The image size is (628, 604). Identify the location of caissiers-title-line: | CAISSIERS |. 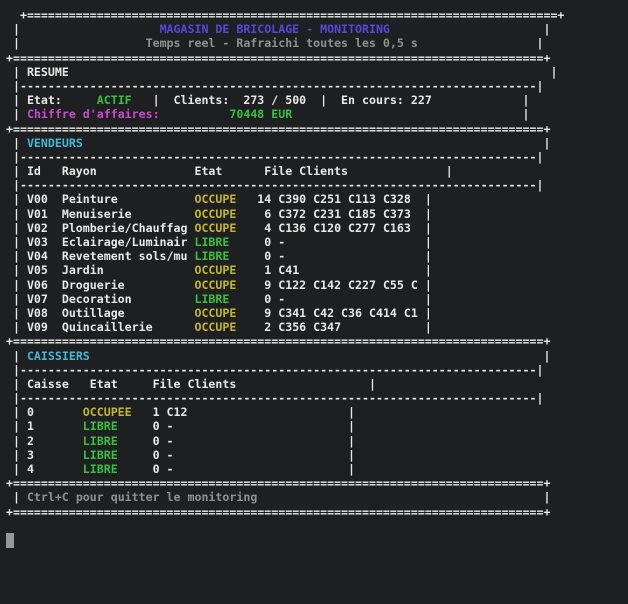
(278, 355).